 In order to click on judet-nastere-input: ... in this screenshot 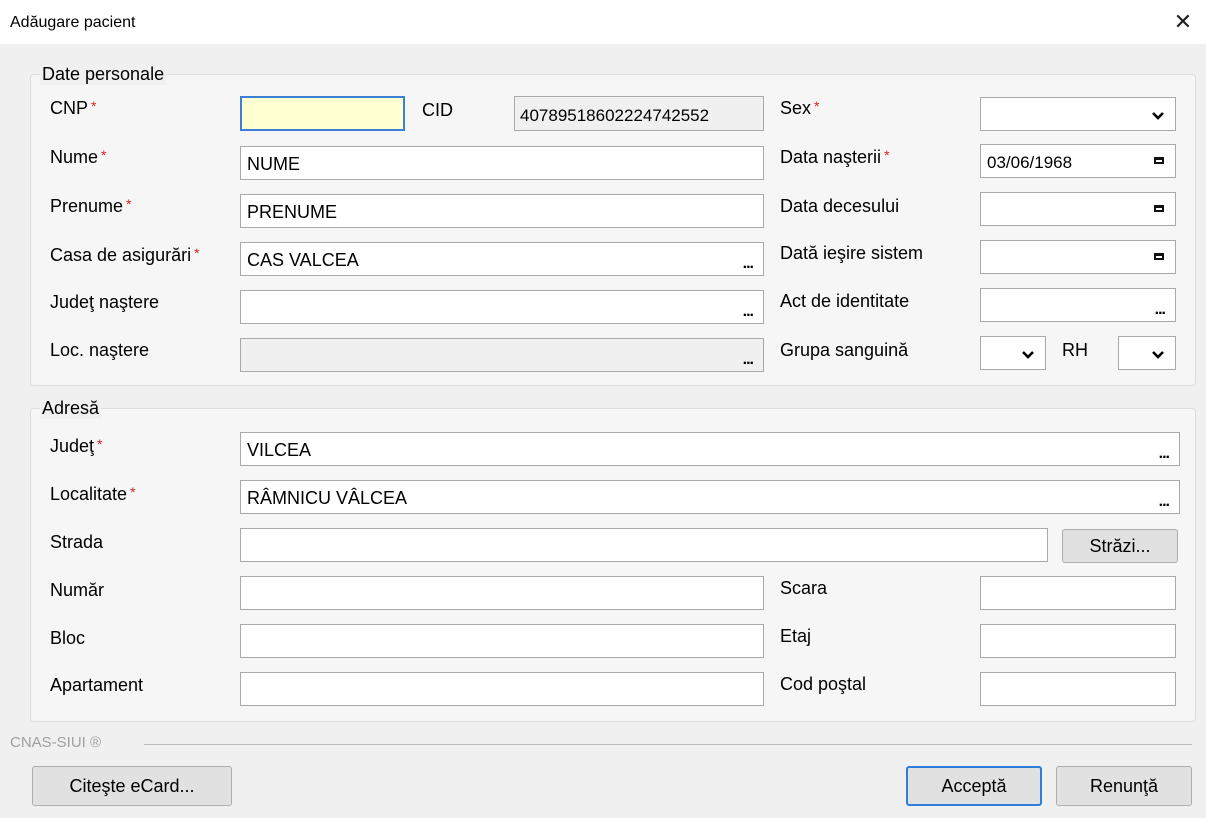, I will do `click(502, 307)`.